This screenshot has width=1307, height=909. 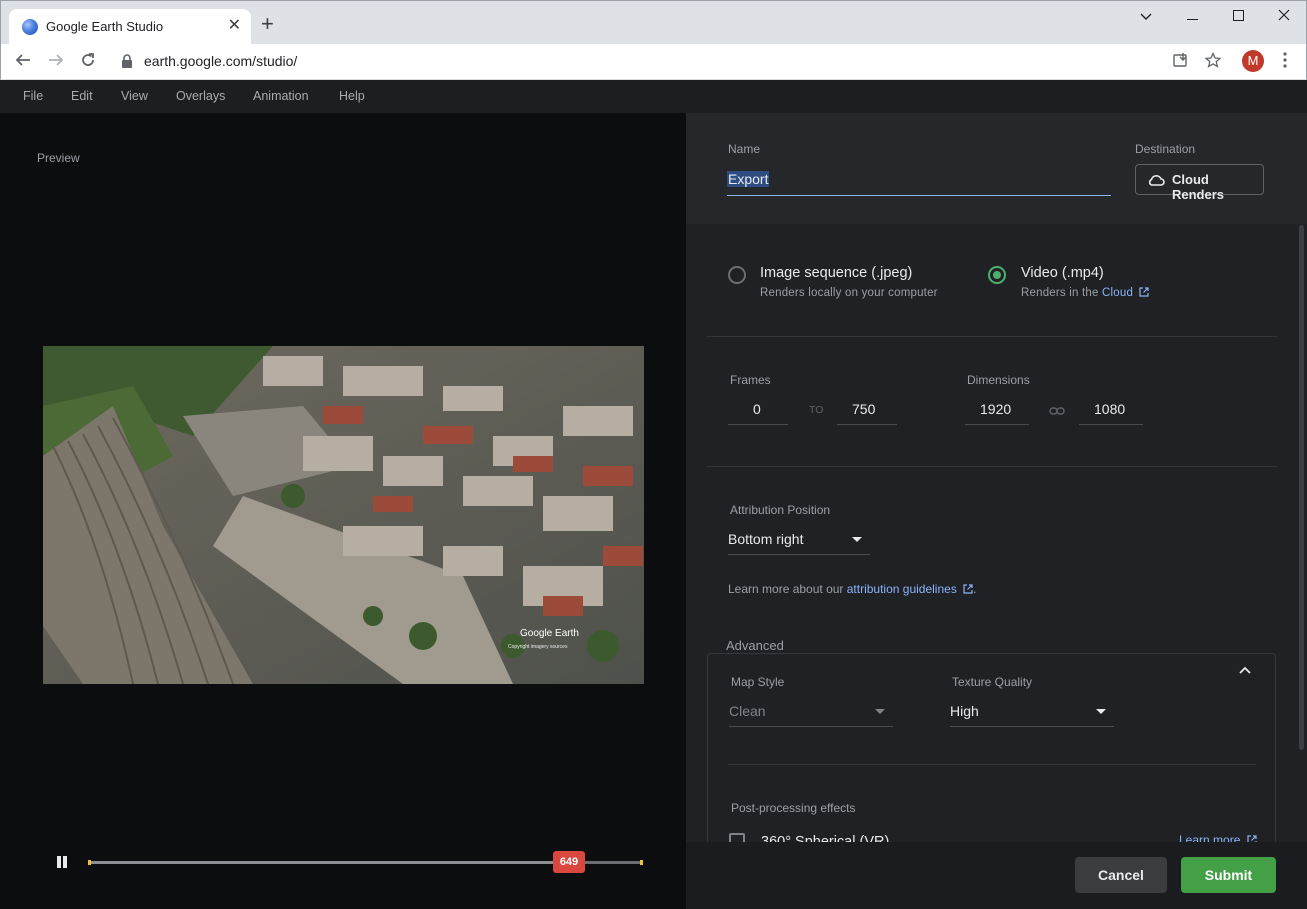 What do you see at coordinates (569, 862) in the screenshot?
I see `current-frame-badge: 649` at bounding box center [569, 862].